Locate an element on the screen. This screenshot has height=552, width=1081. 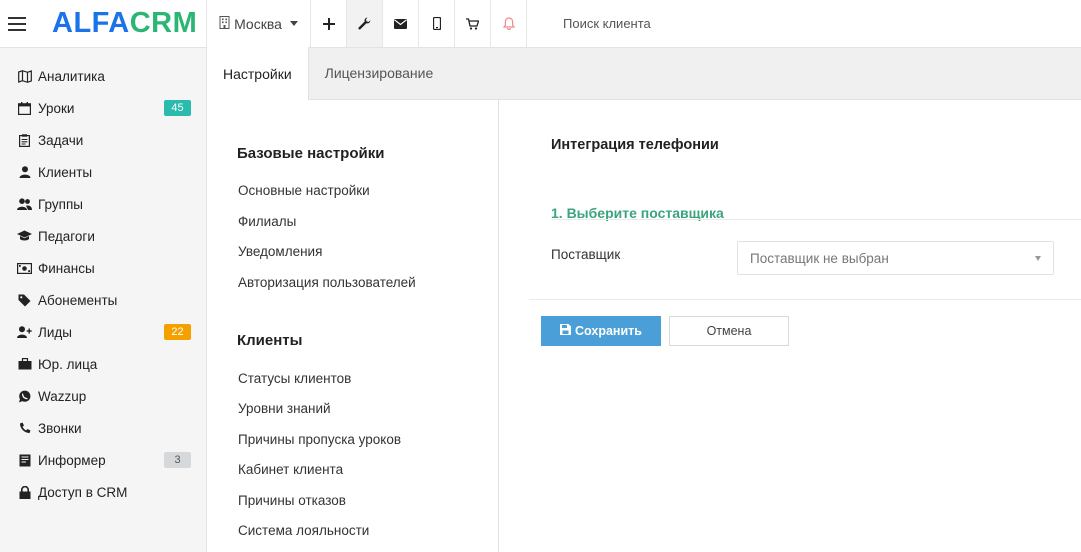
menu-icon is located at coordinates (17, 23).